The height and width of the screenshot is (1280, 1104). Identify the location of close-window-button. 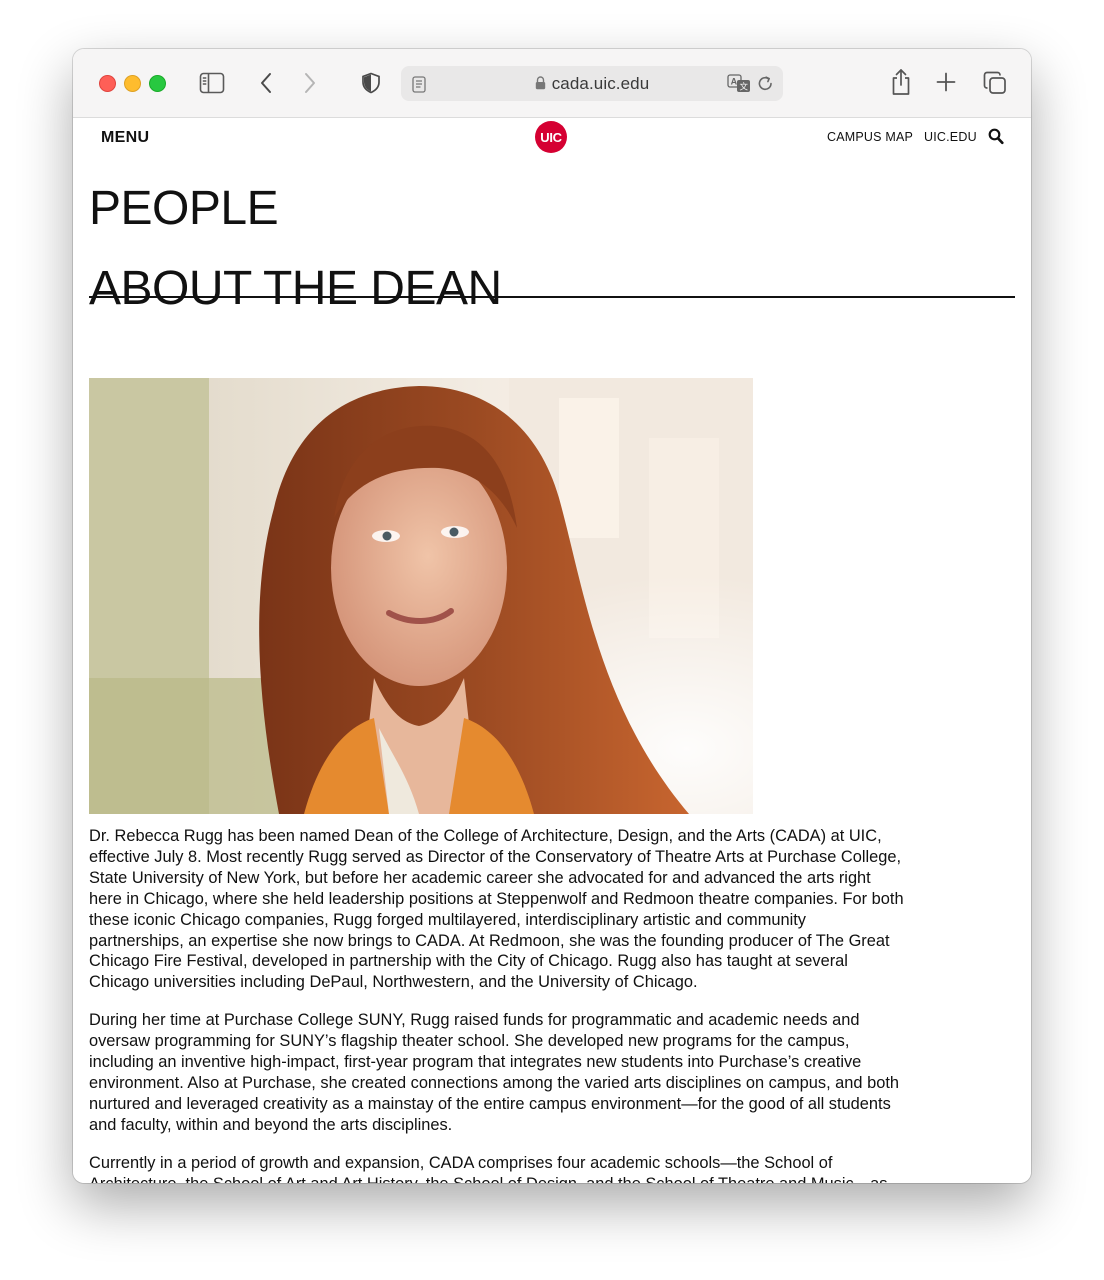
(107, 83).